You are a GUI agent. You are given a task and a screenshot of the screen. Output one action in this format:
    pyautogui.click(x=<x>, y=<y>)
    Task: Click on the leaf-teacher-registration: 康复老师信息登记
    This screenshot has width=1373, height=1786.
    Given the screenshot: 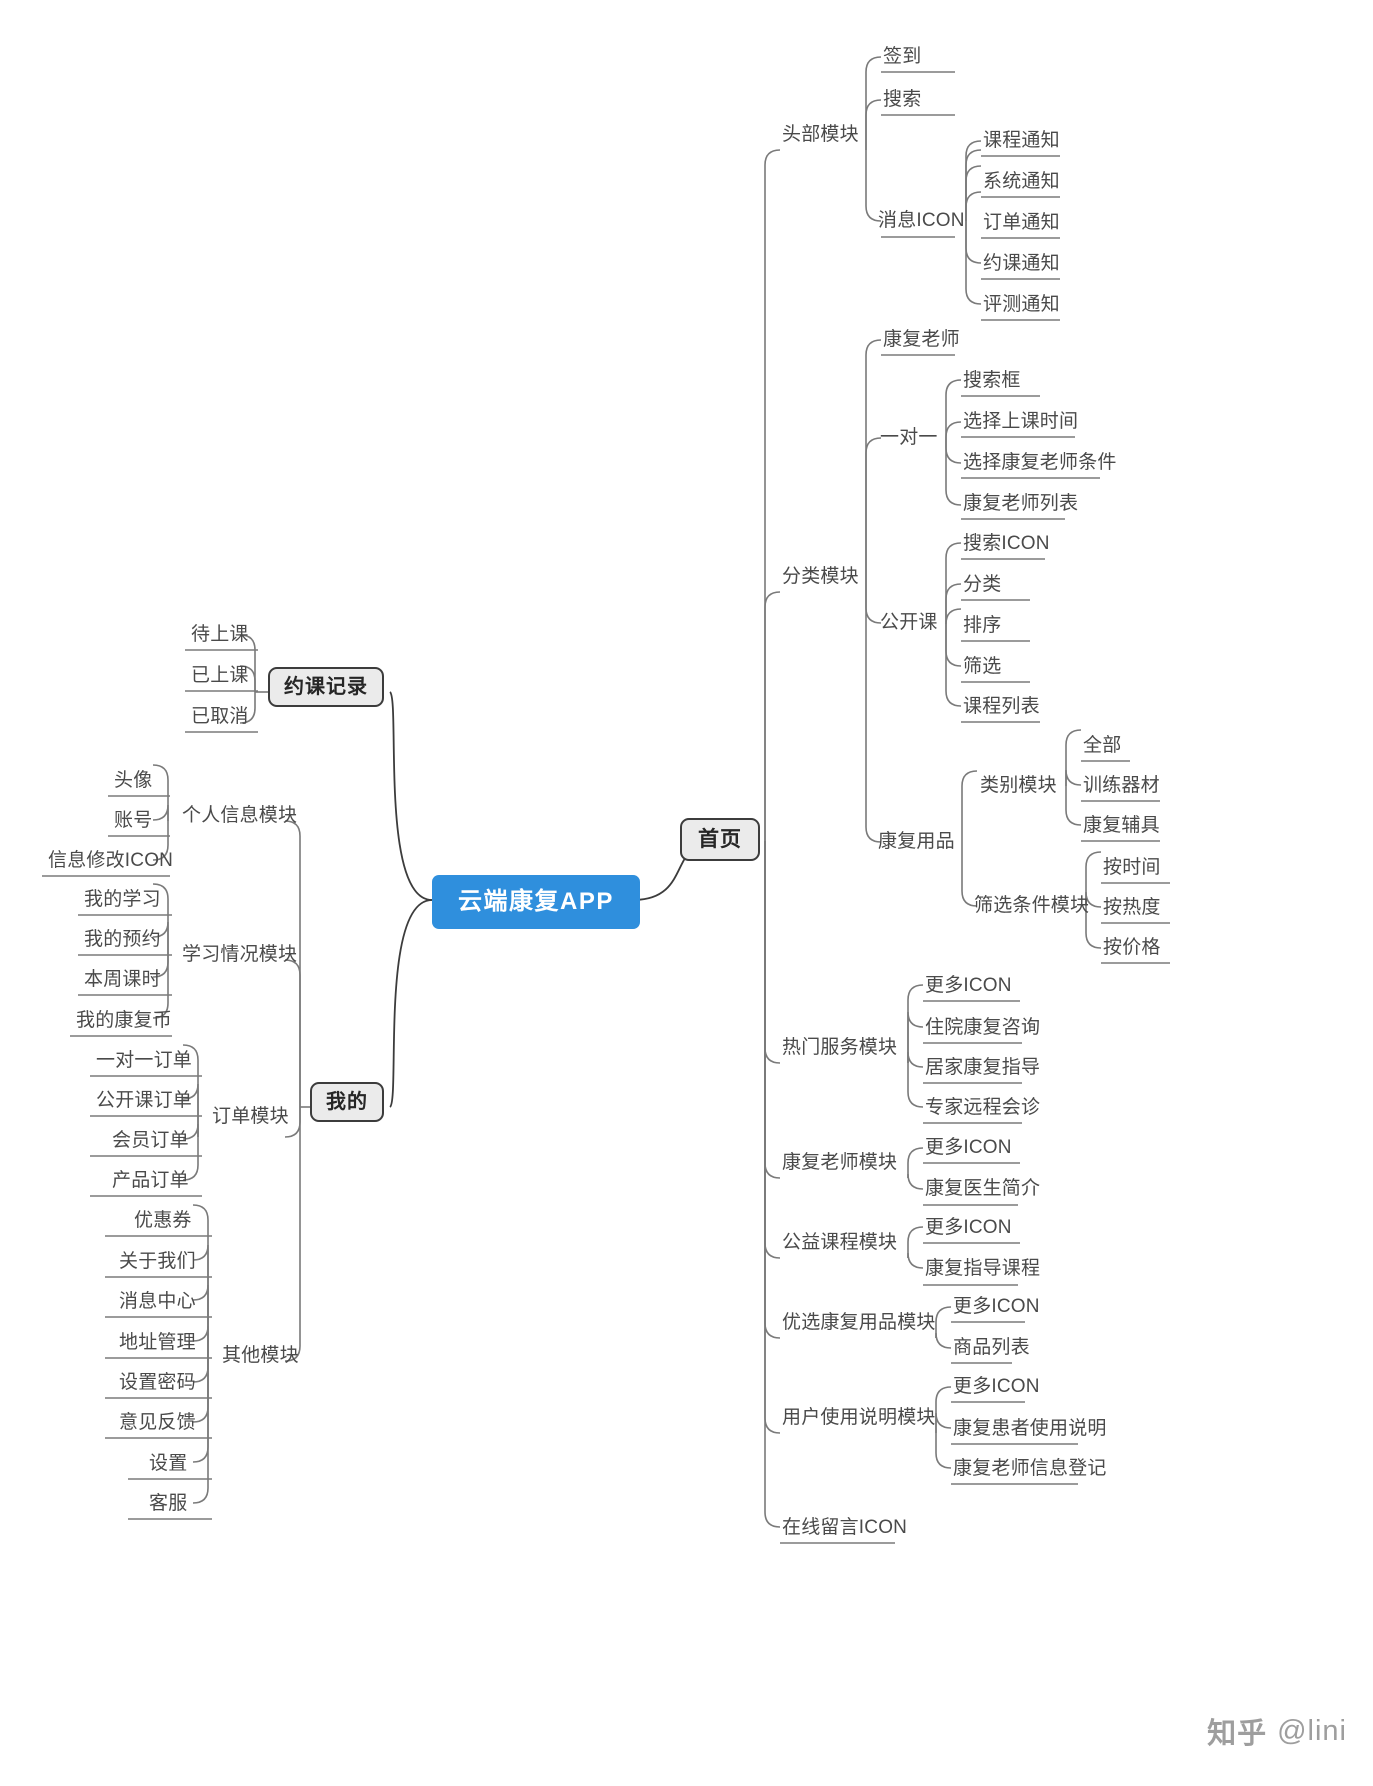 What is the action you would take?
    pyautogui.click(x=1030, y=1471)
    